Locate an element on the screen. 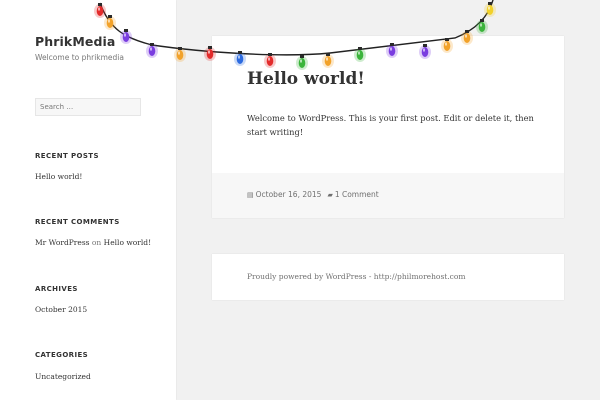 This screenshot has width=600, height=400. post-comments-label: 1 Comment is located at coordinates (356, 194).